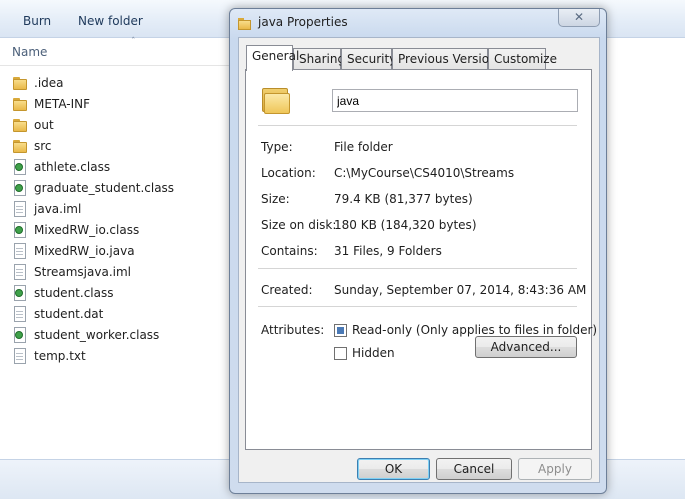 The height and width of the screenshot is (499, 685). Describe the element at coordinates (275, 199) in the screenshot. I see `size-label: Size:` at that location.